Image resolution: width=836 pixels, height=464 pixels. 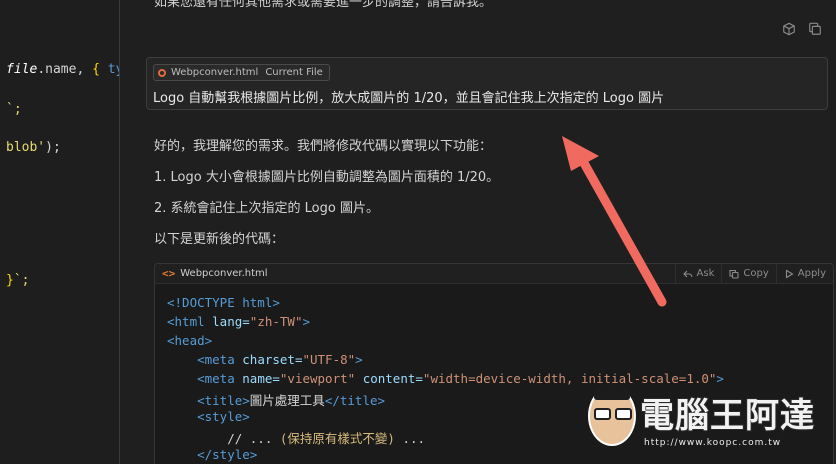 I want to click on code-token: <!DOCTYPE html>, so click(x=223, y=302).